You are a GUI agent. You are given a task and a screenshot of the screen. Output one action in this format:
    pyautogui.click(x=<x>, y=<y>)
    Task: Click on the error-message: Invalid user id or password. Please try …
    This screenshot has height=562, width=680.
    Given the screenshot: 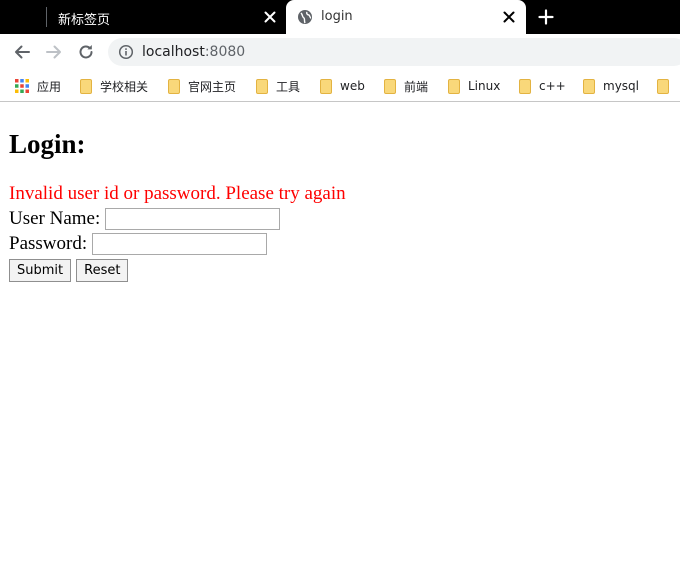 What is the action you would take?
    pyautogui.click(x=177, y=193)
    